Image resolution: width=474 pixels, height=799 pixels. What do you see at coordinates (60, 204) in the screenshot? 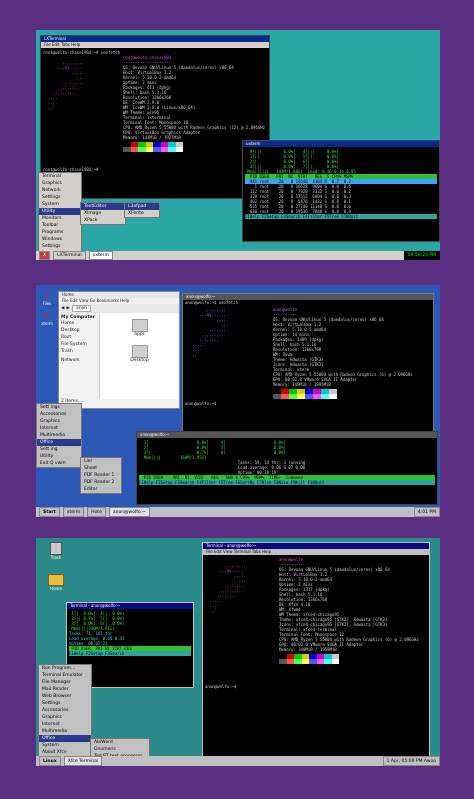
I see `menu-item-4: System` at bounding box center [60, 204].